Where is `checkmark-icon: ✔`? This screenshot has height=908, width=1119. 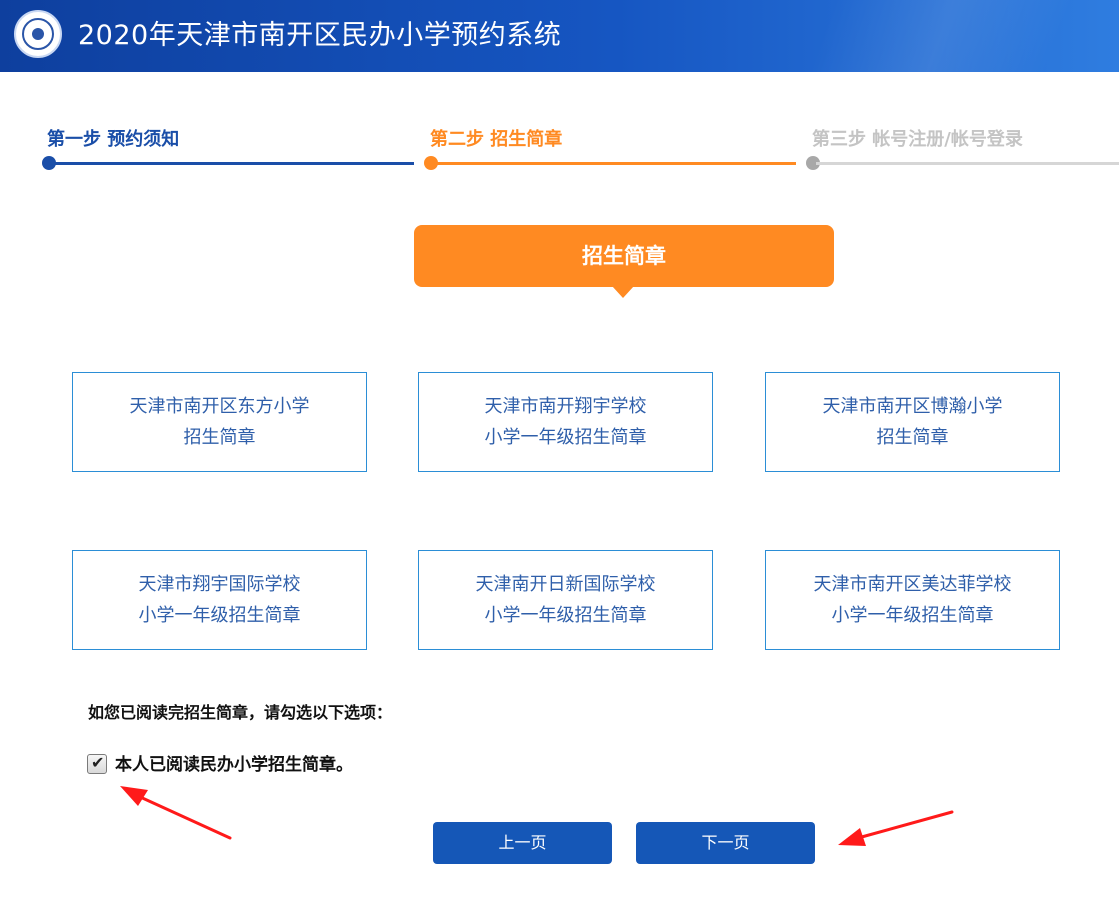 checkmark-icon: ✔ is located at coordinates (98, 762).